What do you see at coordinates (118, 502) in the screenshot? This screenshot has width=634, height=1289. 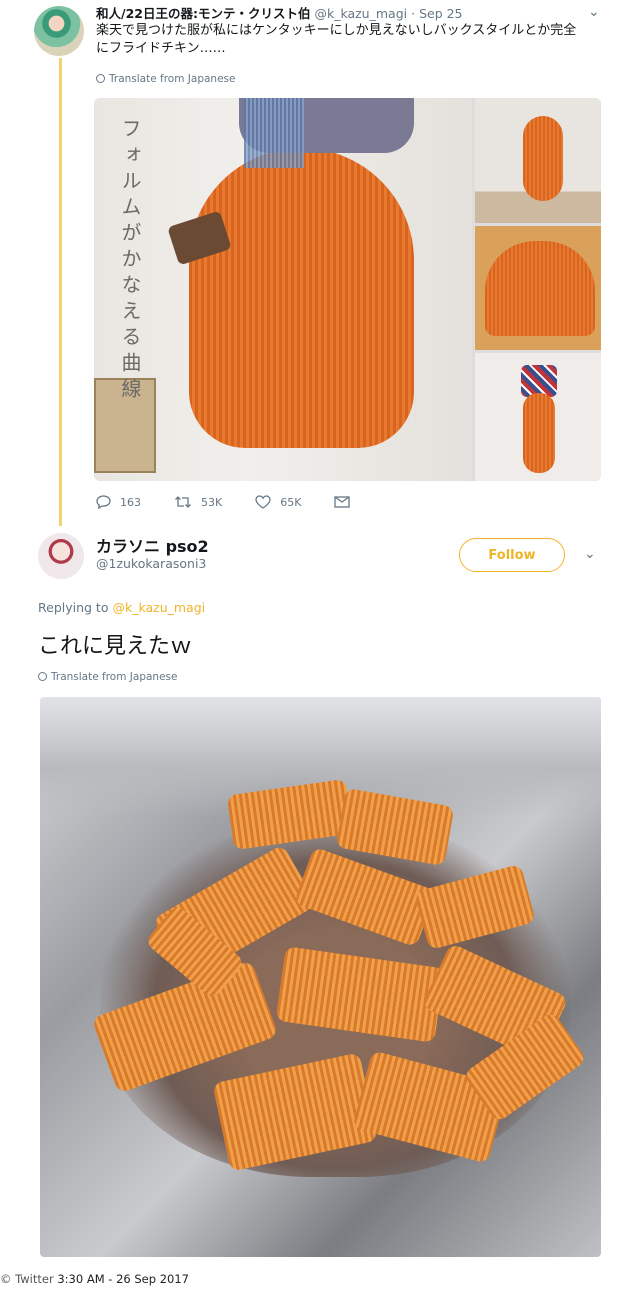 I see `reply-button: 163` at bounding box center [118, 502].